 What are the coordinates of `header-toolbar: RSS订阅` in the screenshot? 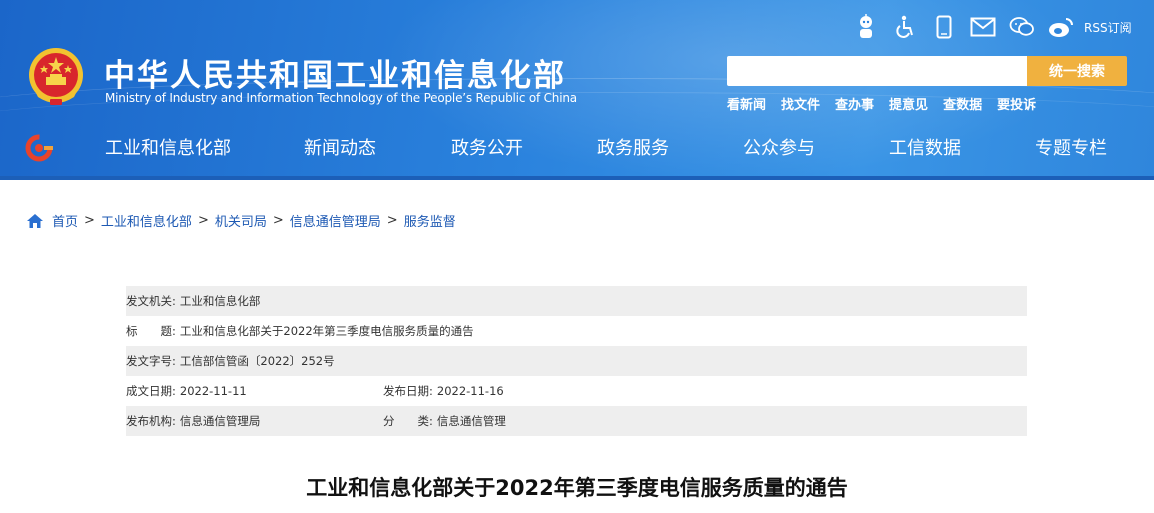 It's located at (992, 27).